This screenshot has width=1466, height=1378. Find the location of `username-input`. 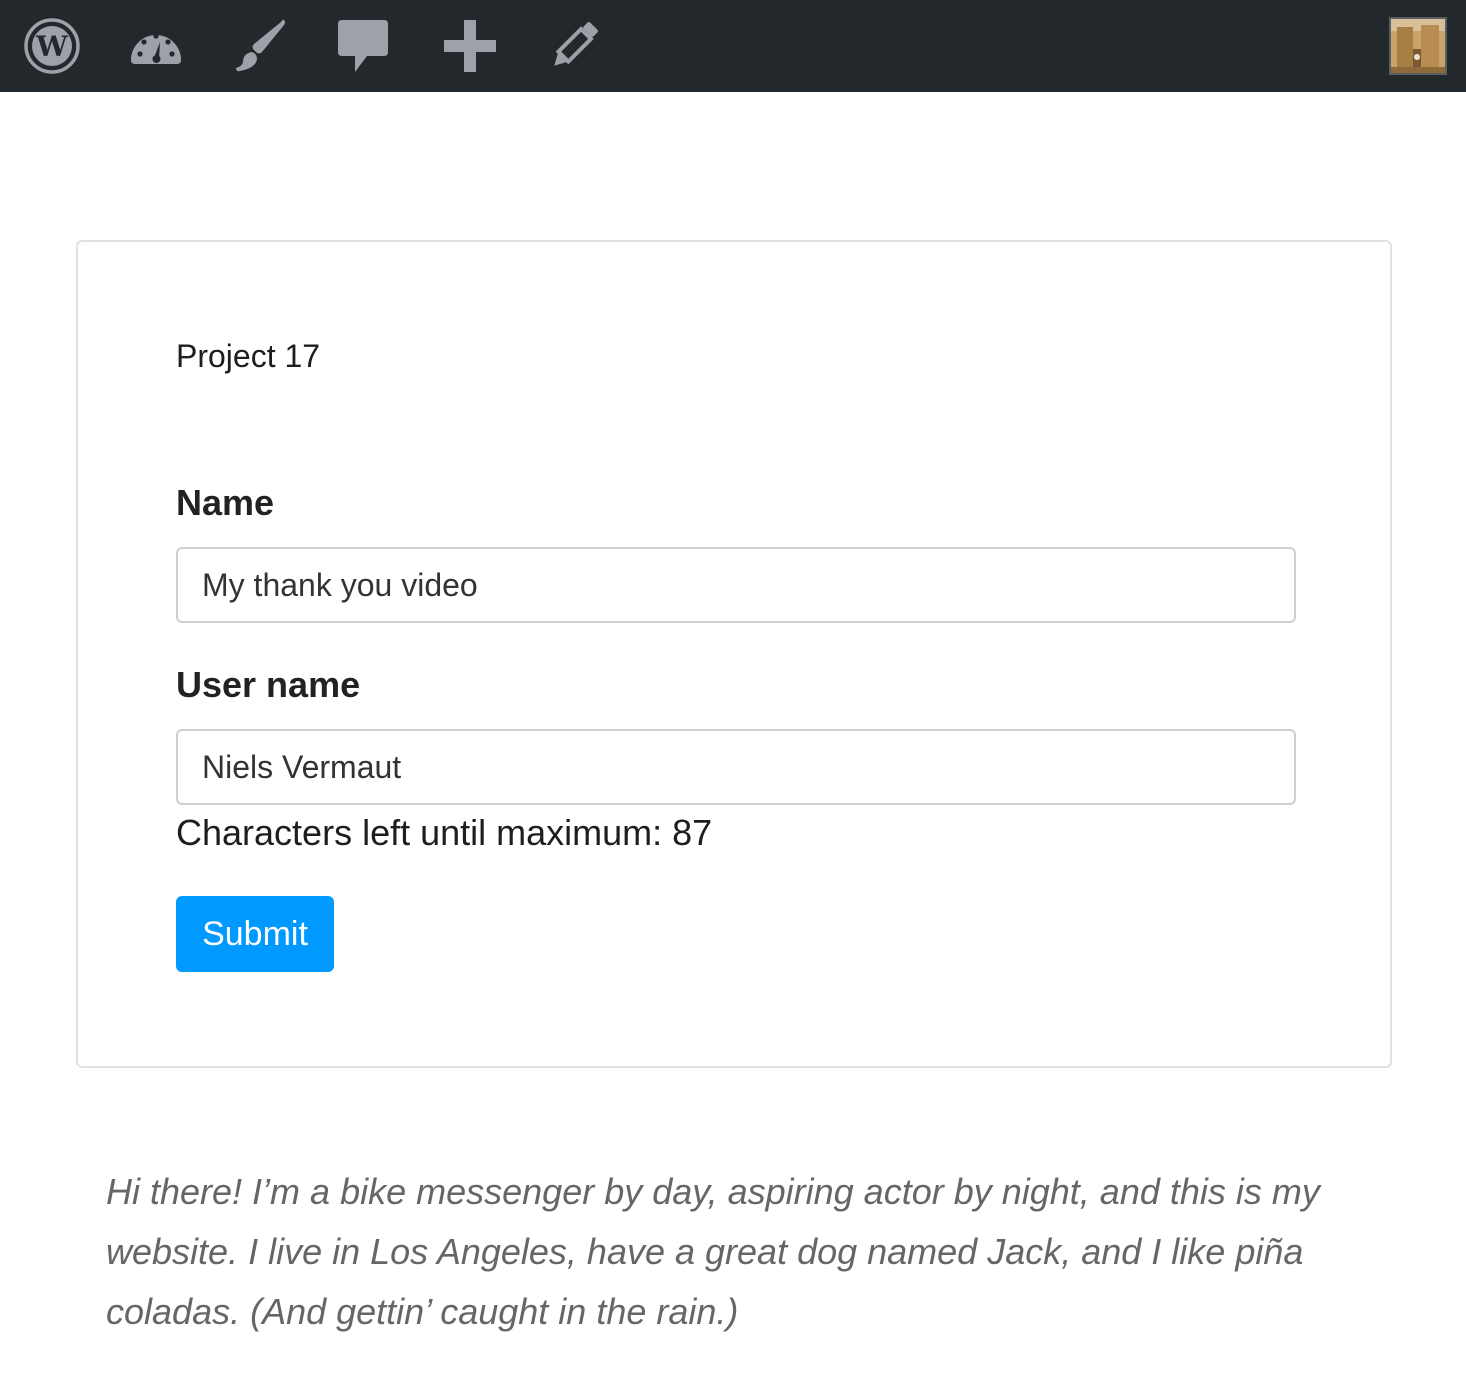

username-input is located at coordinates (736, 767).